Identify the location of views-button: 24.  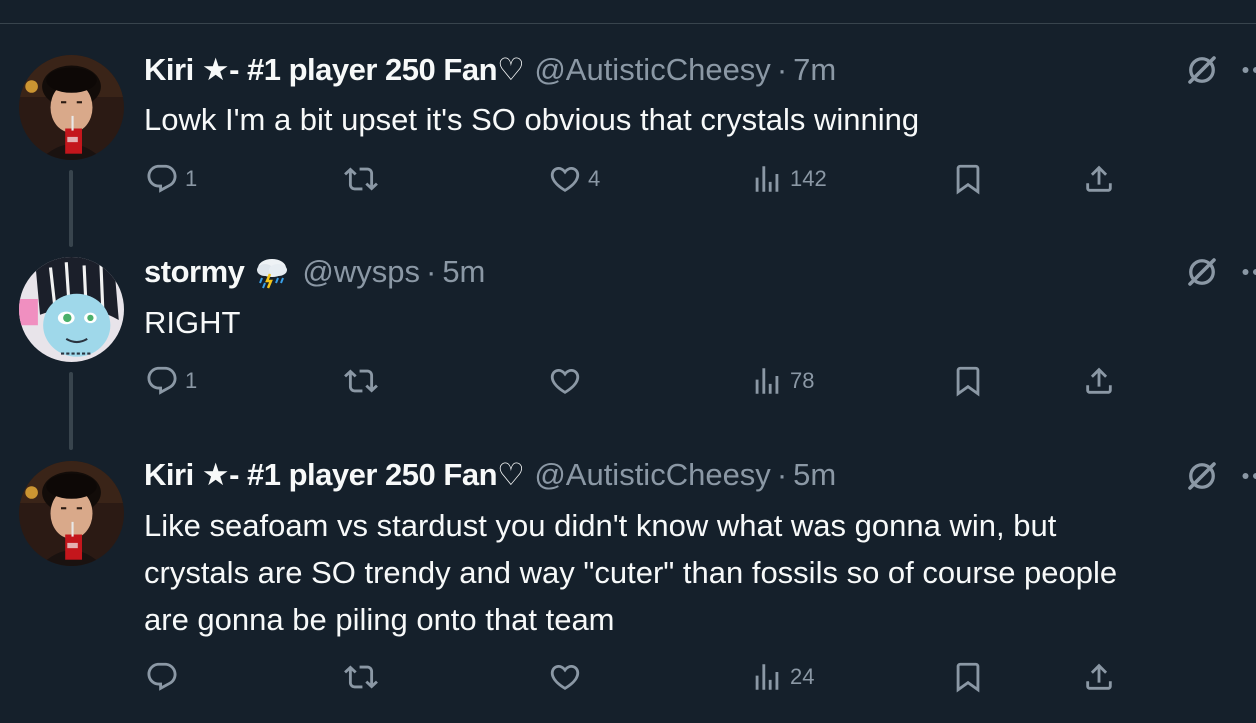
(782, 677).